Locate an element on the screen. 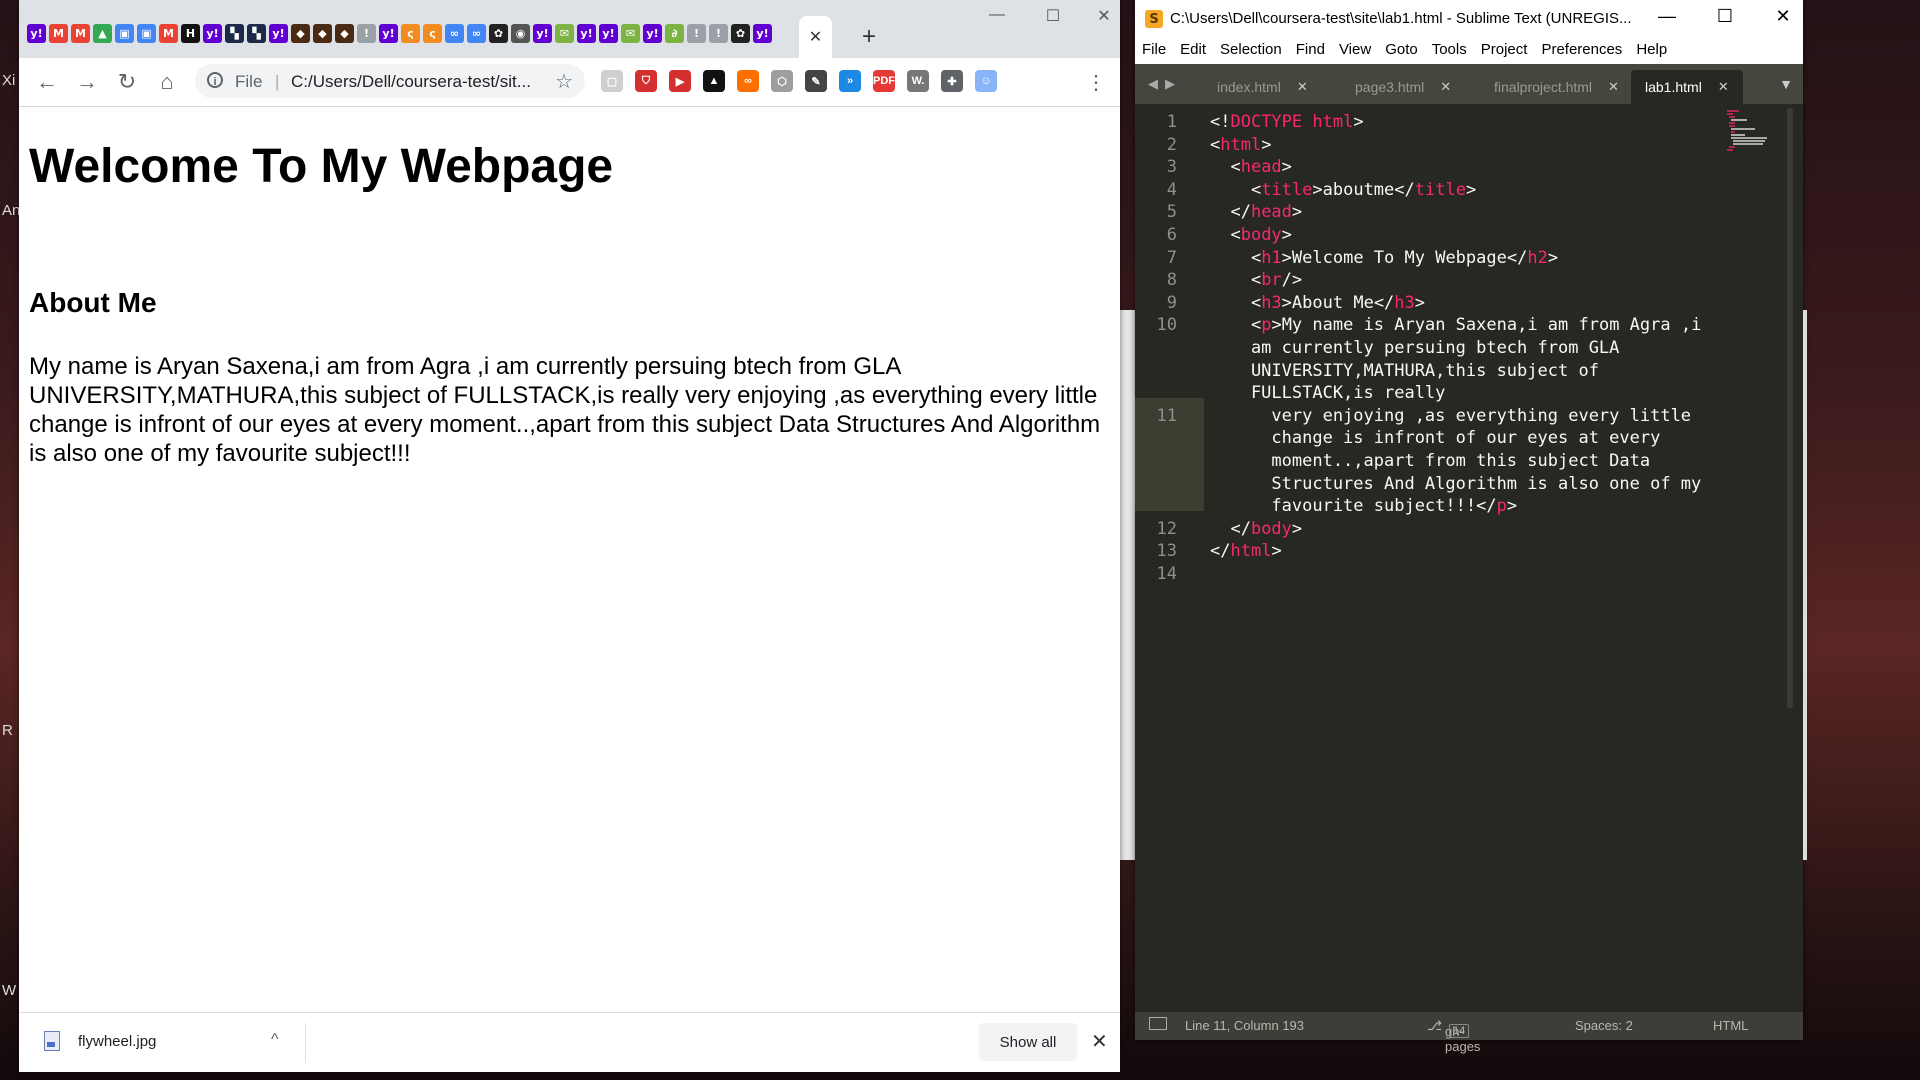 The height and width of the screenshot is (1080, 1920). tab-page3-html: page3.html ✕ is located at coordinates (1403, 87).